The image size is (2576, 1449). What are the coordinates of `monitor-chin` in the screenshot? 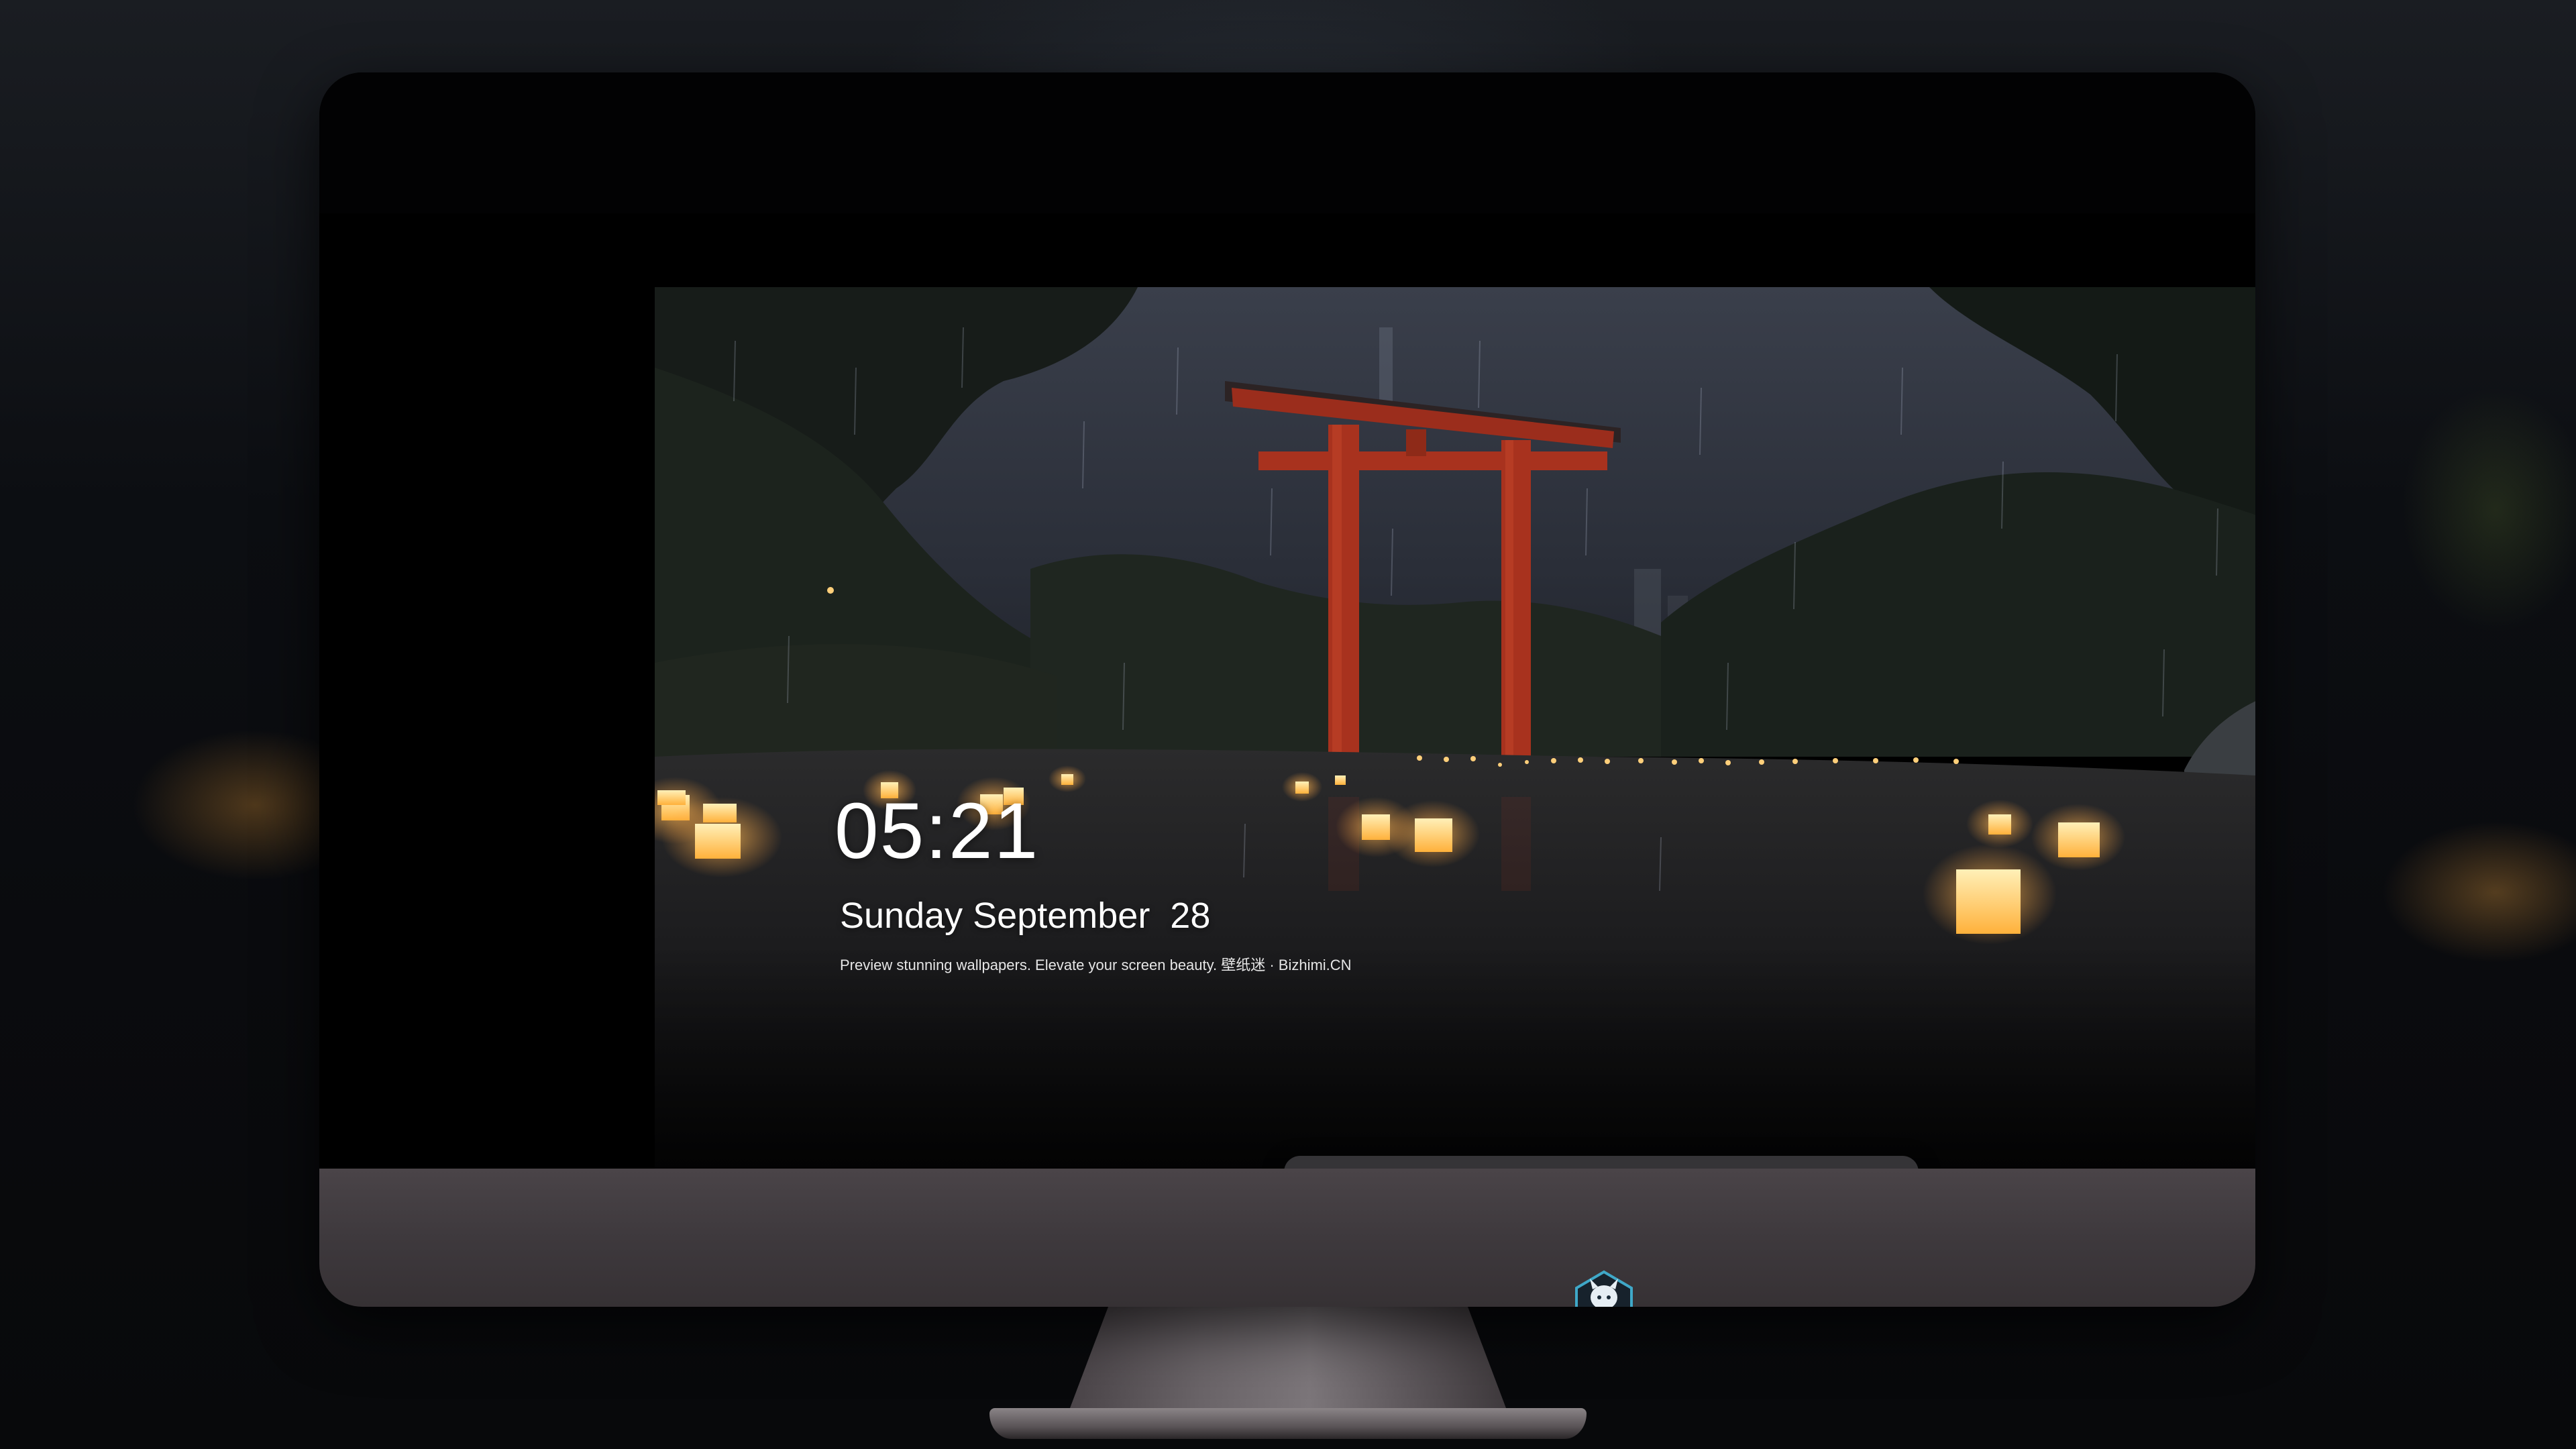 It's located at (1287, 1238).